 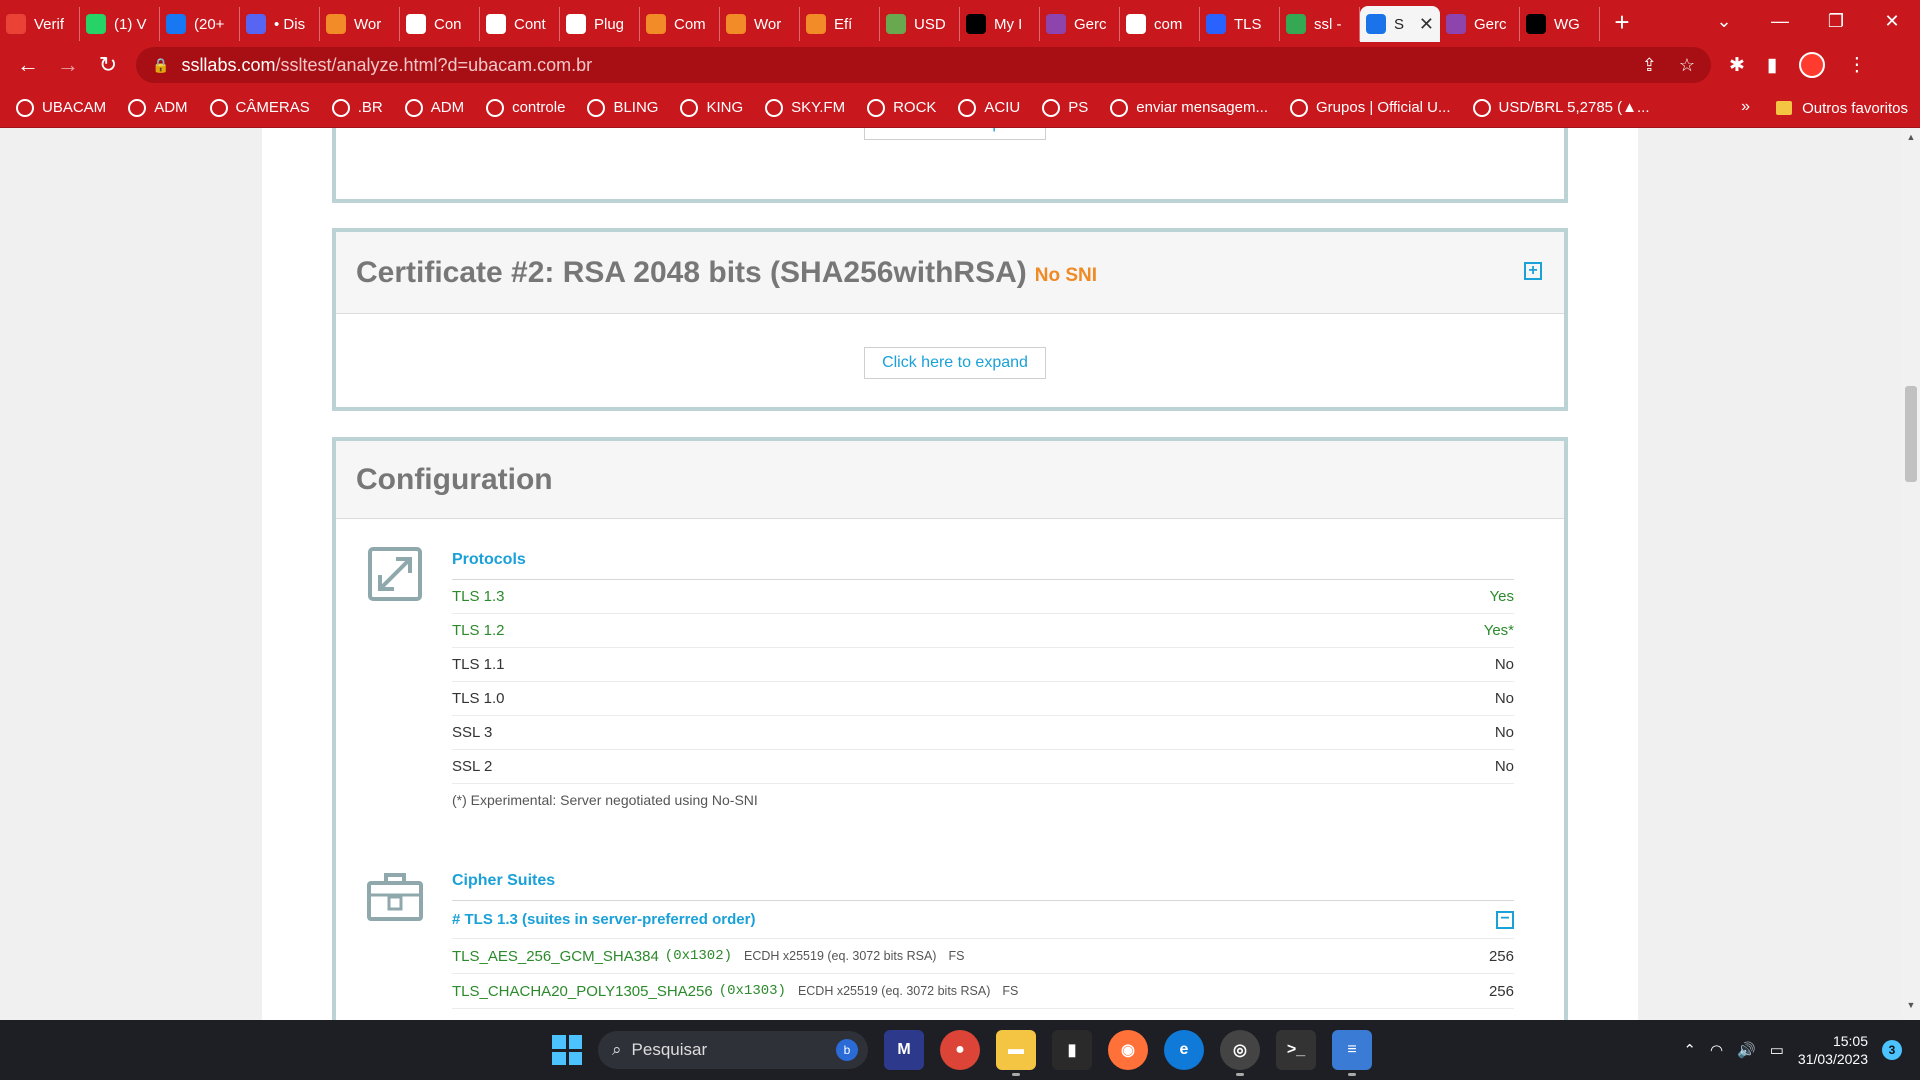 What do you see at coordinates (894, 991) in the screenshot?
I see `cipher-key-exchange: ECDH x25519 (eq. 3072 bits RSA)` at bounding box center [894, 991].